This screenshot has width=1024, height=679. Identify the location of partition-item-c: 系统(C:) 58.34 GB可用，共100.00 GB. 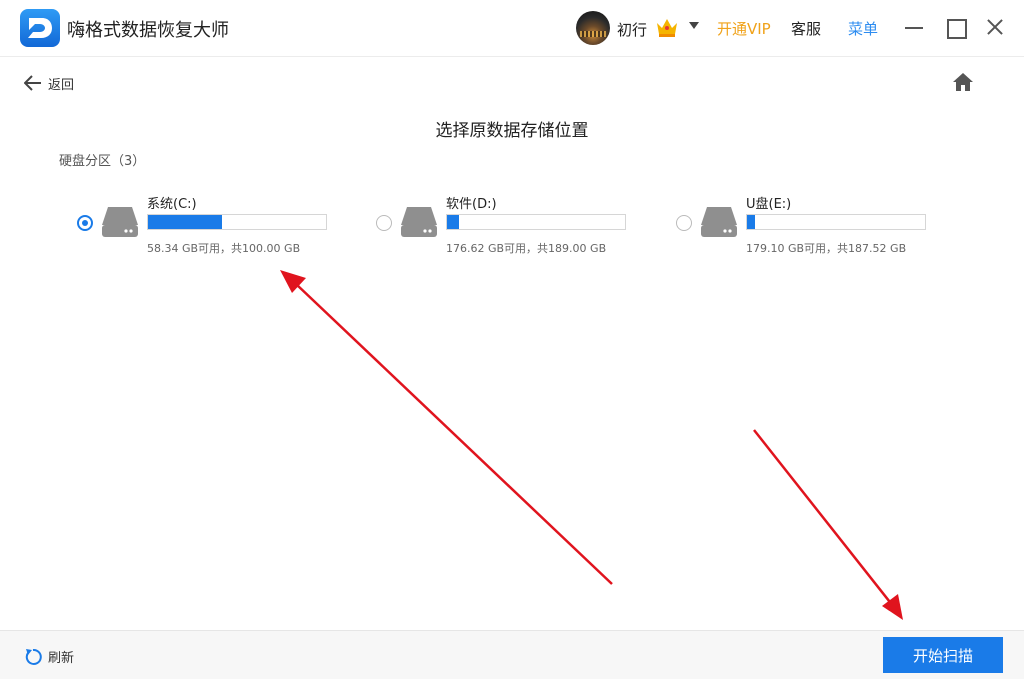
(207, 225).